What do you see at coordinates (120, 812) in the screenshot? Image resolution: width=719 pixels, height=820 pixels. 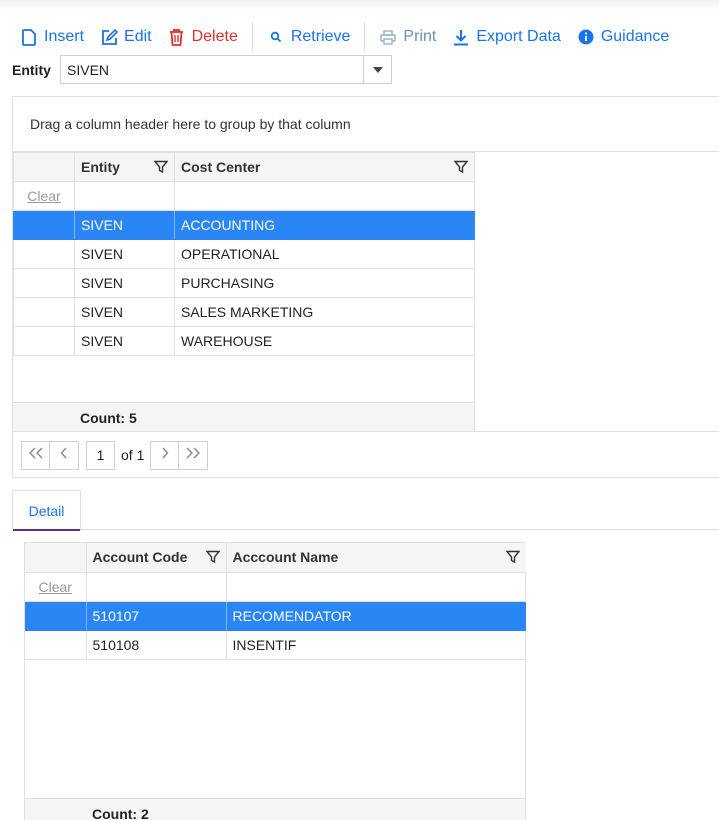 I see `row-count: Count: 2` at bounding box center [120, 812].